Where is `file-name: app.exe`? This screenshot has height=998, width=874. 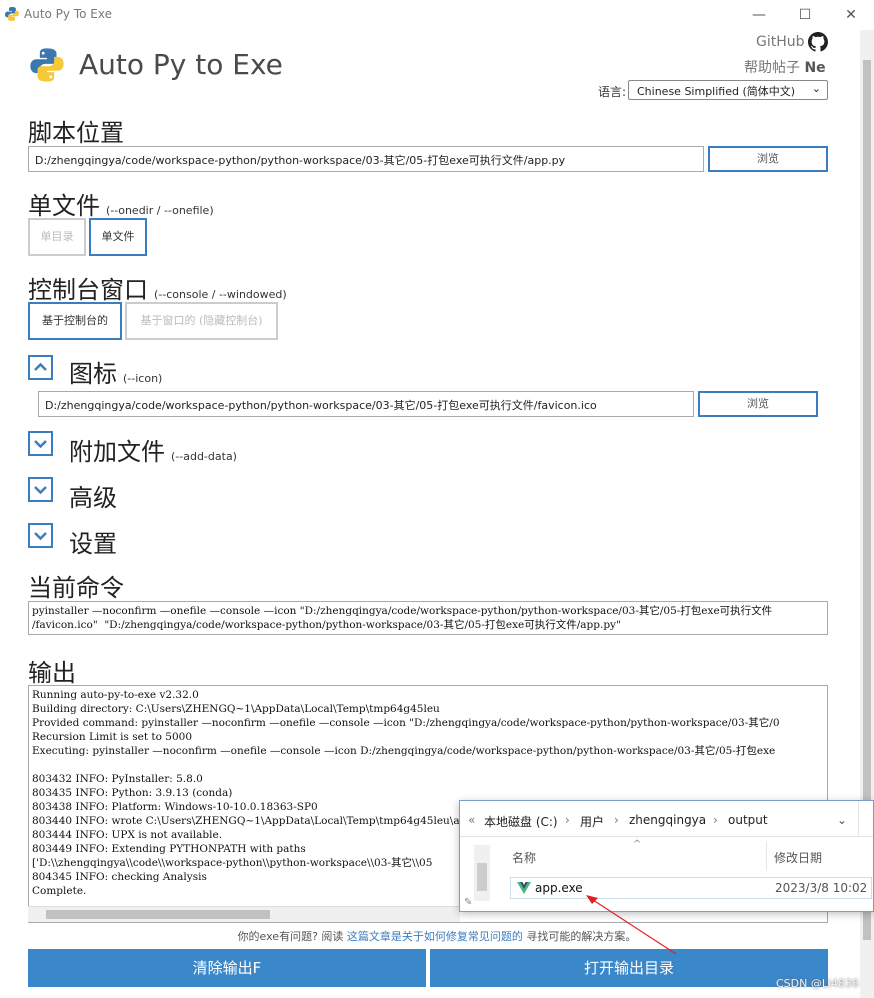 file-name: app.exe is located at coordinates (559, 888).